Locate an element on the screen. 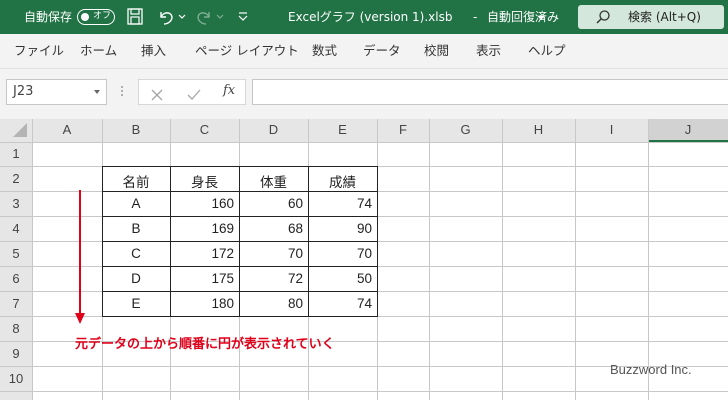 This screenshot has width=728, height=400. watermark: Buzzword Inc. is located at coordinates (651, 369).